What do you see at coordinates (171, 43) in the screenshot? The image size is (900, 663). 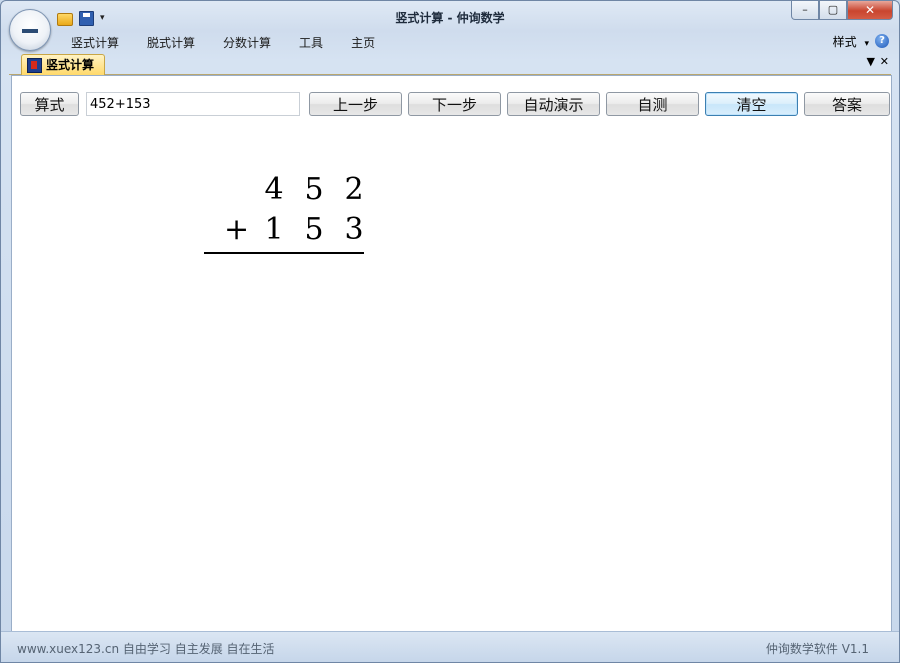 I see `menu-step-calc: 脱式计算` at bounding box center [171, 43].